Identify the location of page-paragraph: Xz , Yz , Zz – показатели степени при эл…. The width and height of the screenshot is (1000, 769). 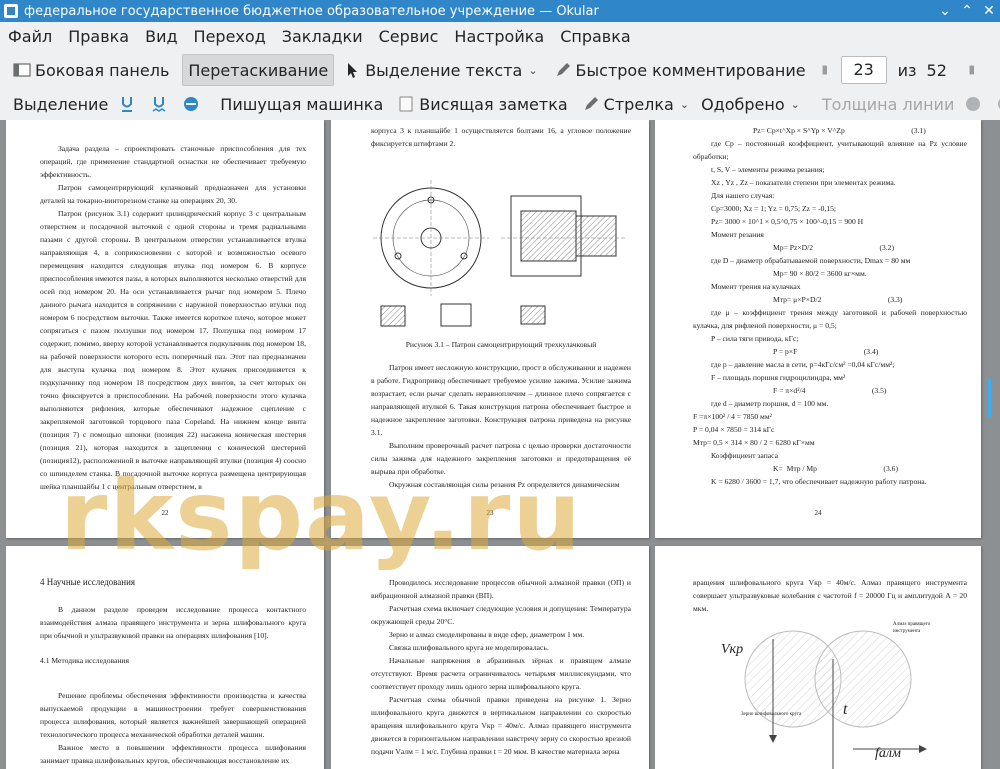
(803, 182).